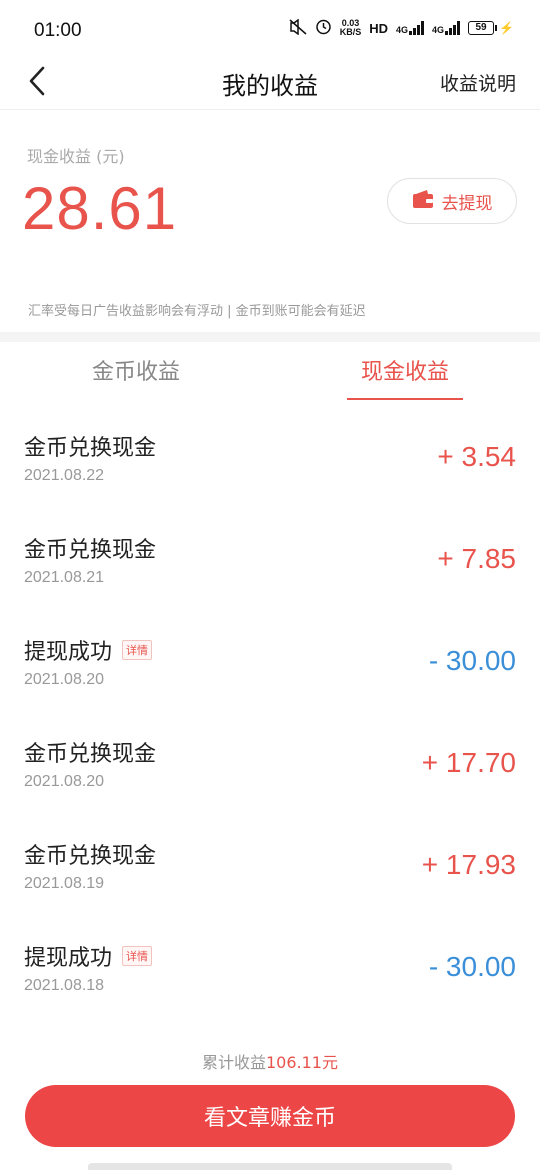 The width and height of the screenshot is (540, 1170). What do you see at coordinates (478, 82) in the screenshot?
I see `earnings-help-link: 收益说明` at bounding box center [478, 82].